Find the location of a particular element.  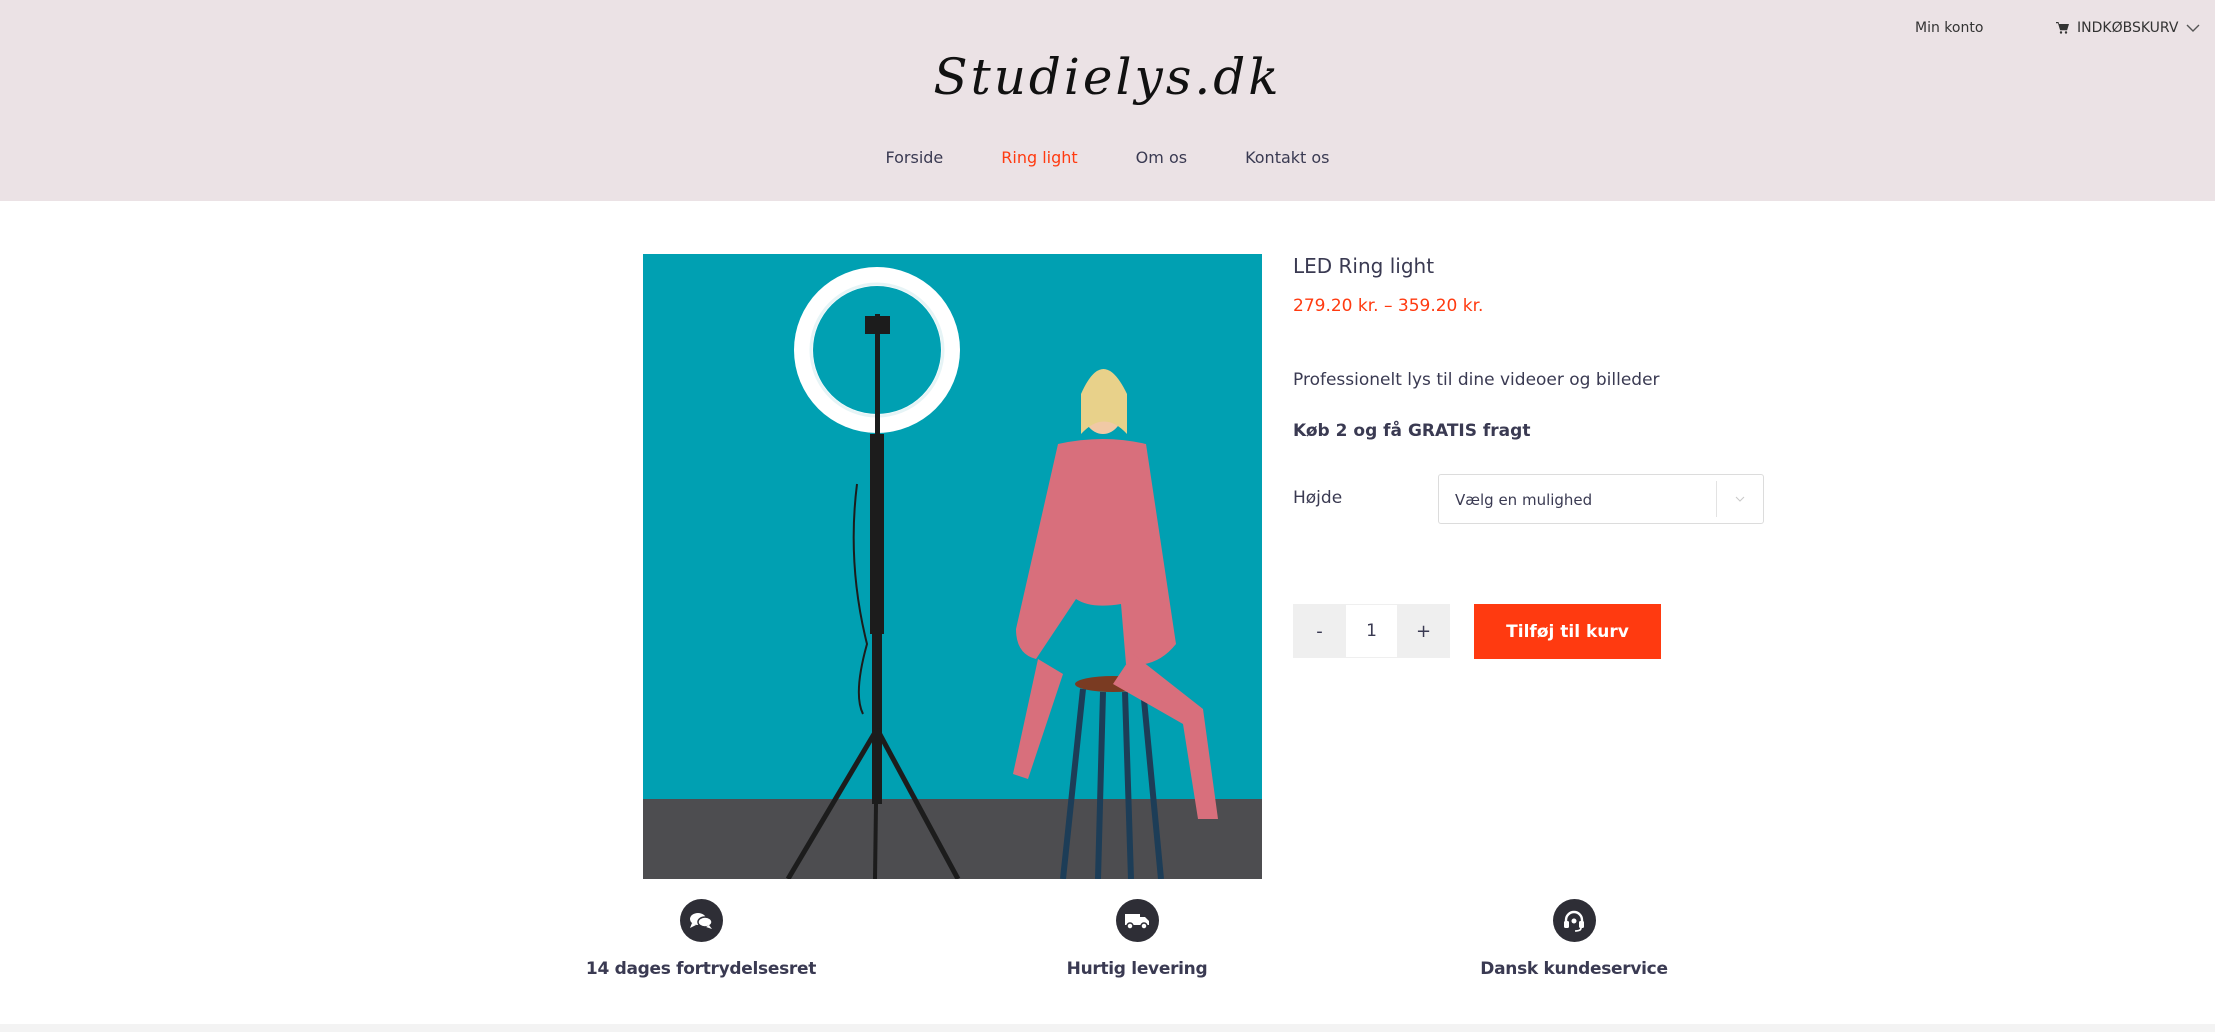

nav-item-ring-light: Ring light is located at coordinates (1039, 157).